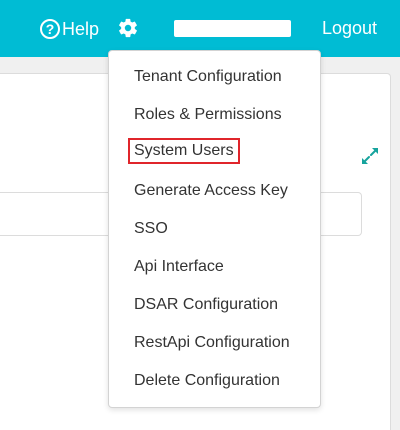 This screenshot has width=400, height=430. What do you see at coordinates (370, 156) in the screenshot?
I see `expand-arrows-icon` at bounding box center [370, 156].